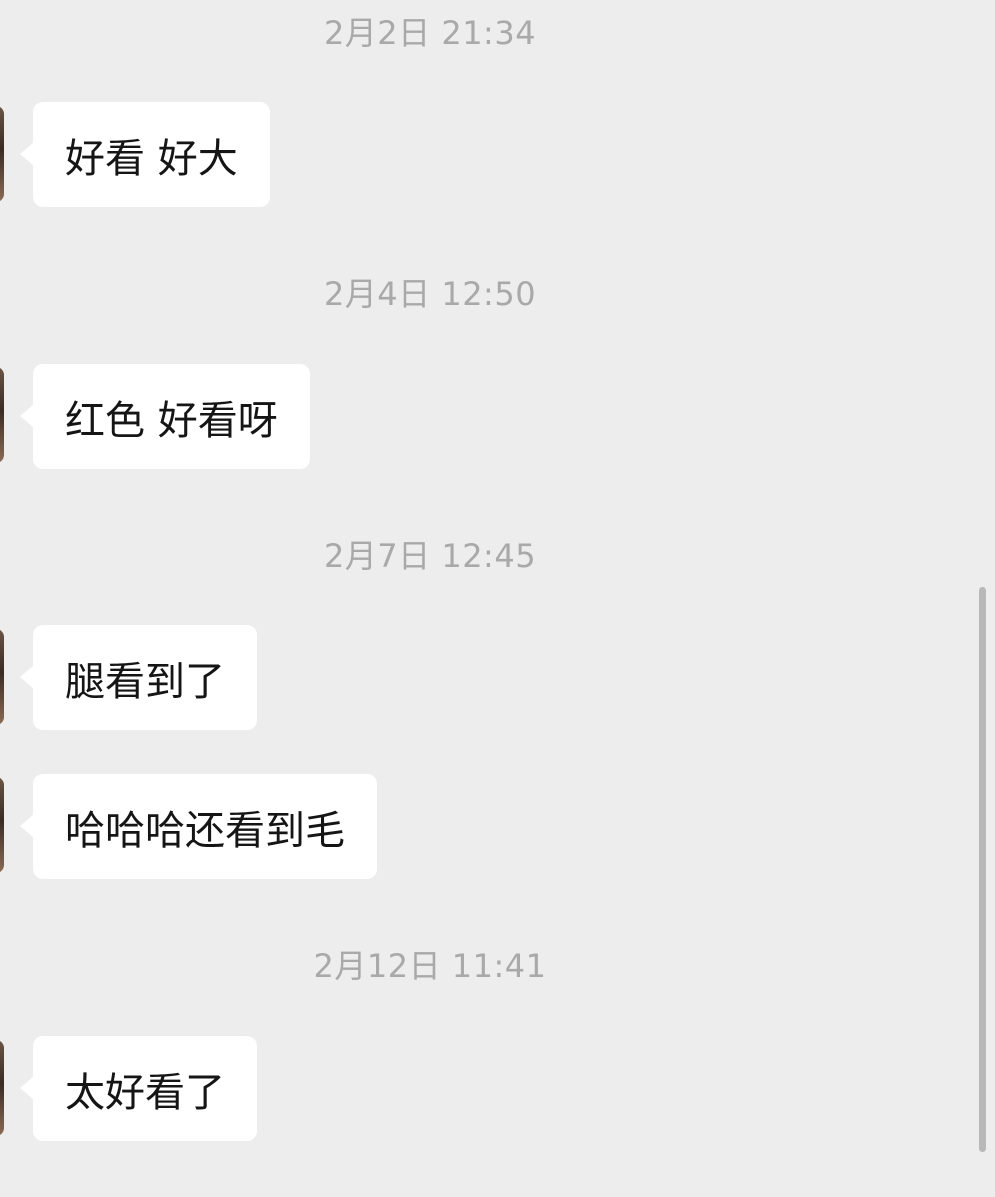  I want to click on message-bubble: 哈哈哈还看到毛, so click(198, 826).